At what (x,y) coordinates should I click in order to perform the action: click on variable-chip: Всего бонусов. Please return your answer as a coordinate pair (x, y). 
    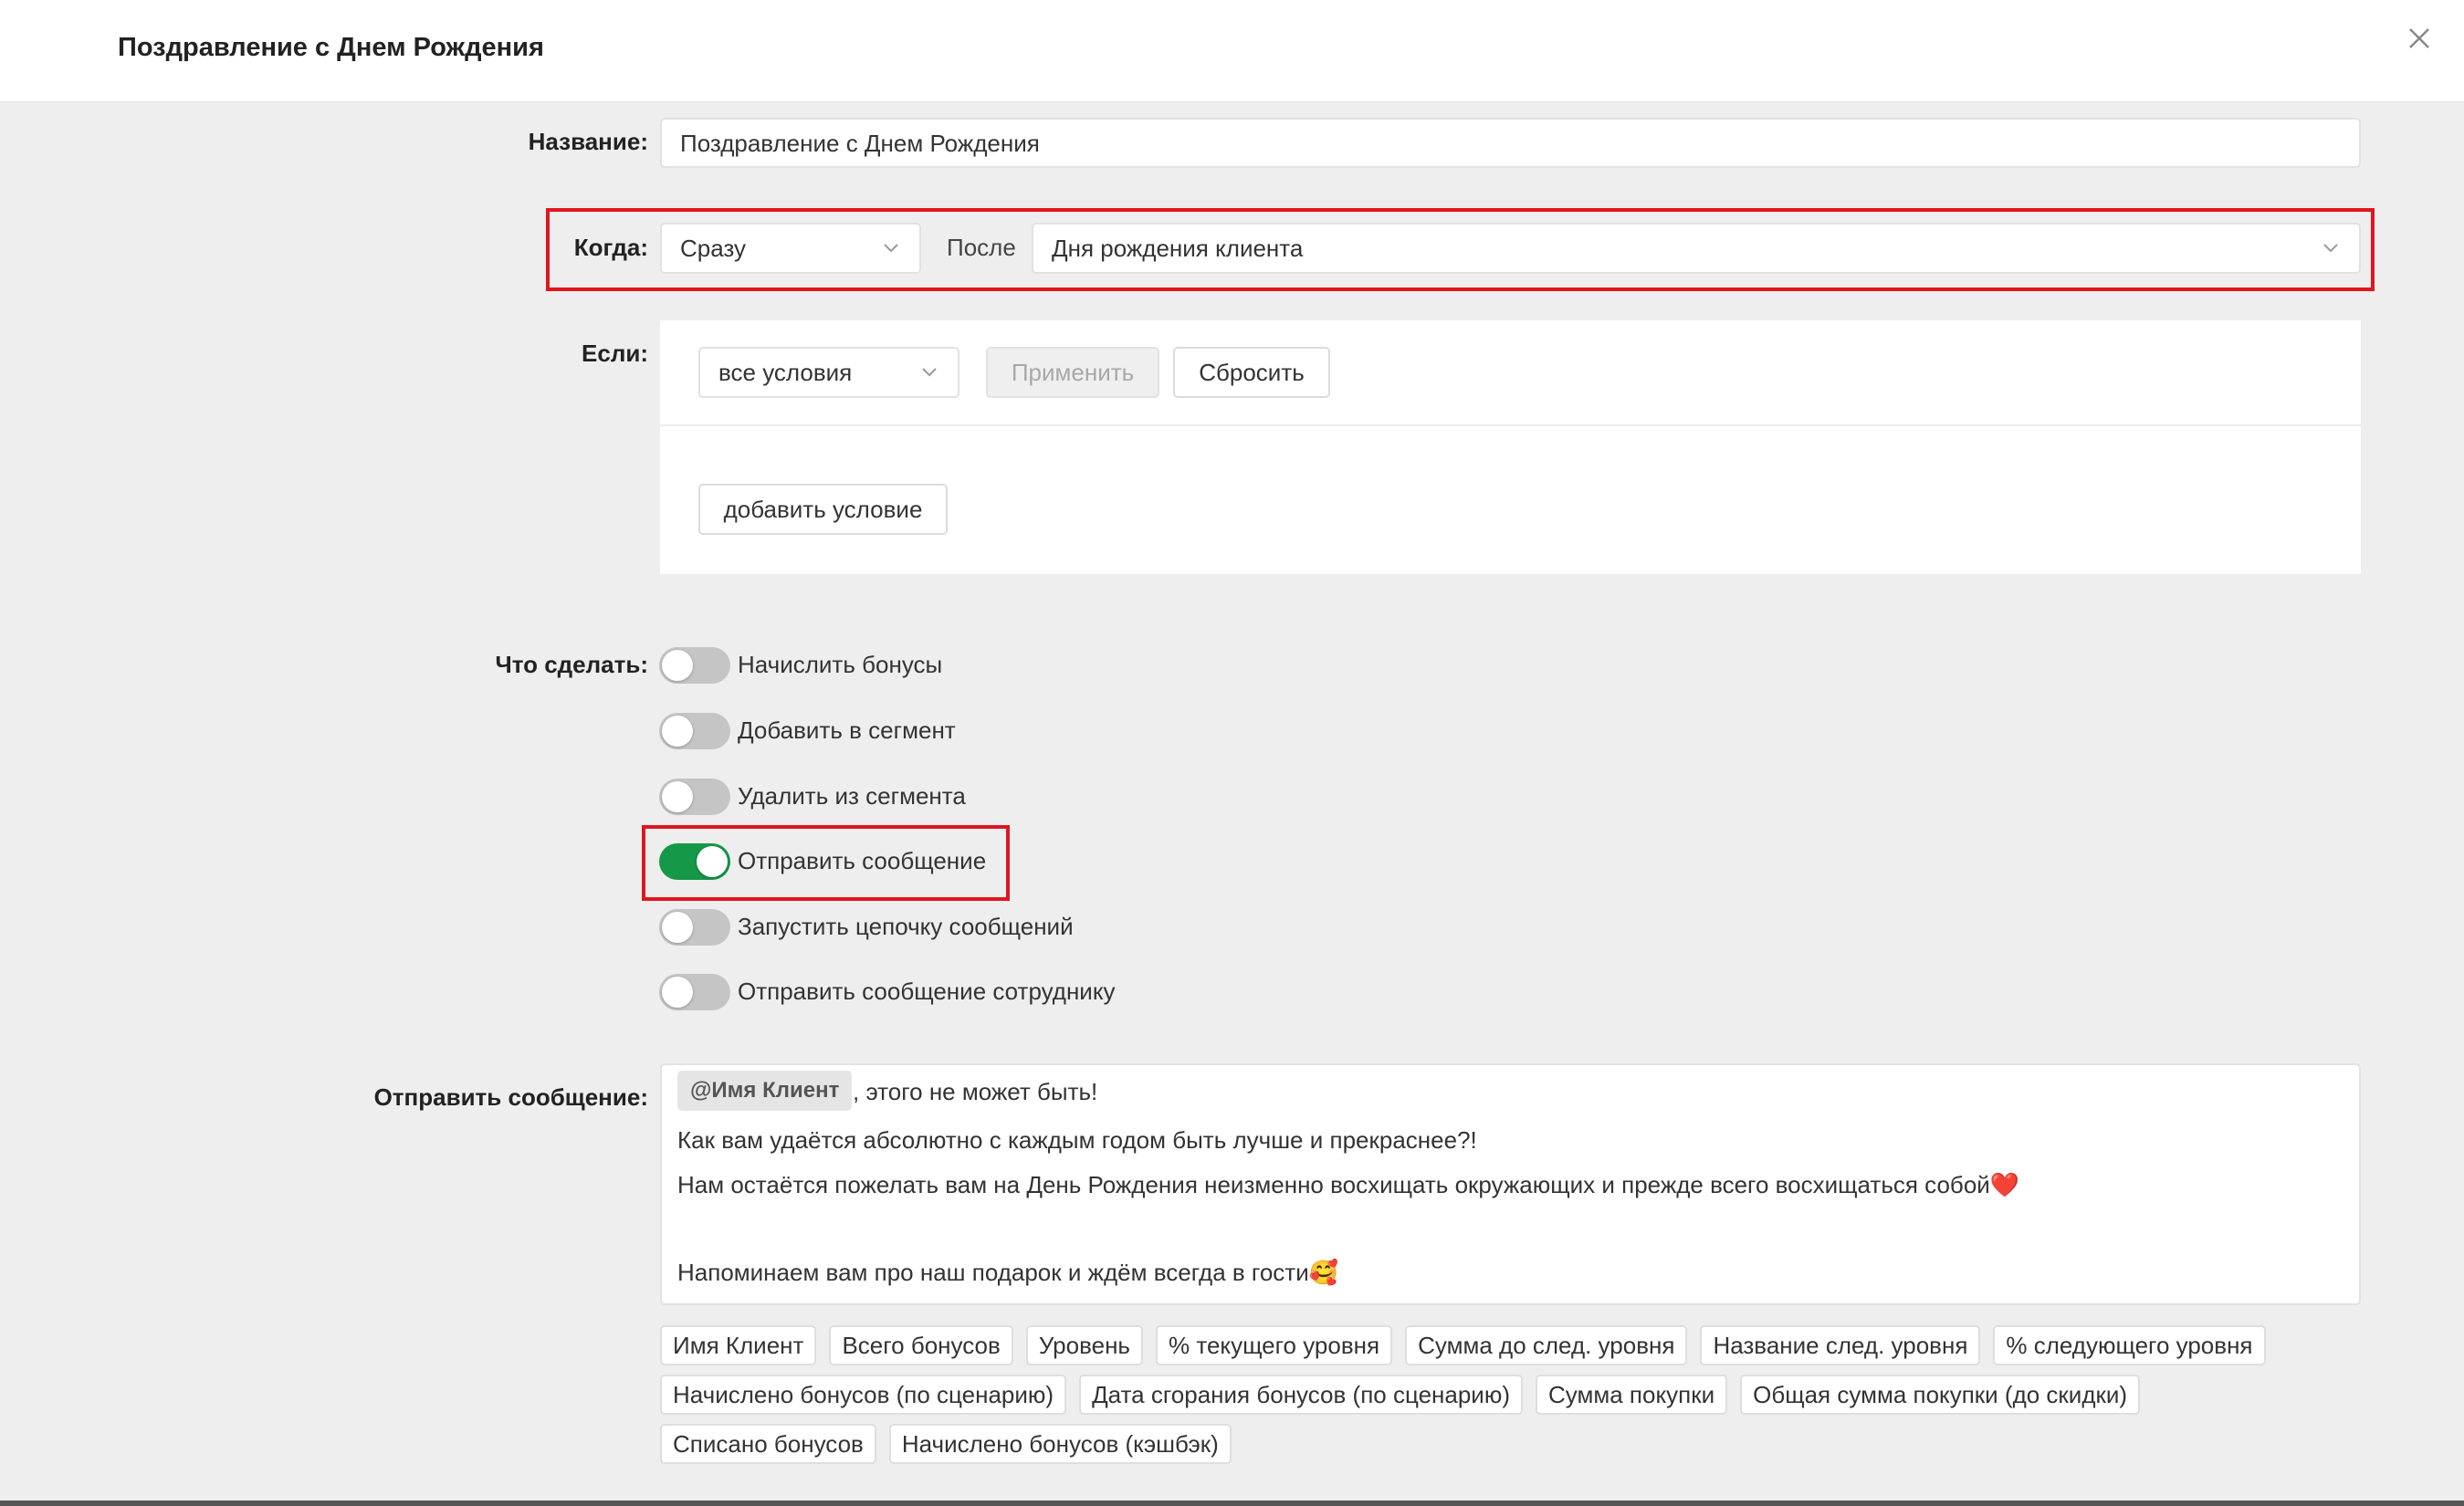
    Looking at the image, I should click on (921, 1345).